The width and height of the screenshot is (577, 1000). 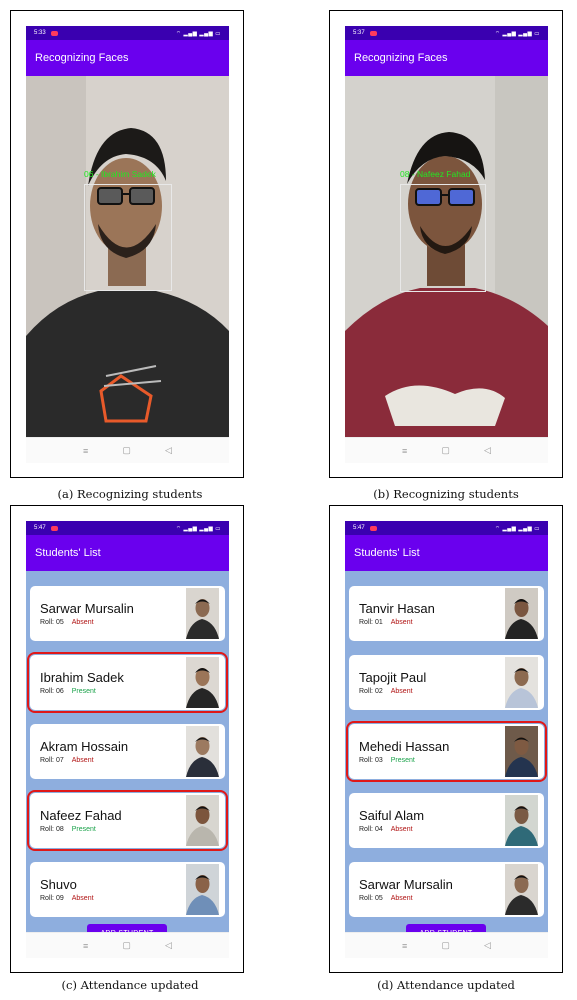 I want to click on student-card: Tanvir Hasan Roll: 01 Absent, so click(x=446, y=613).